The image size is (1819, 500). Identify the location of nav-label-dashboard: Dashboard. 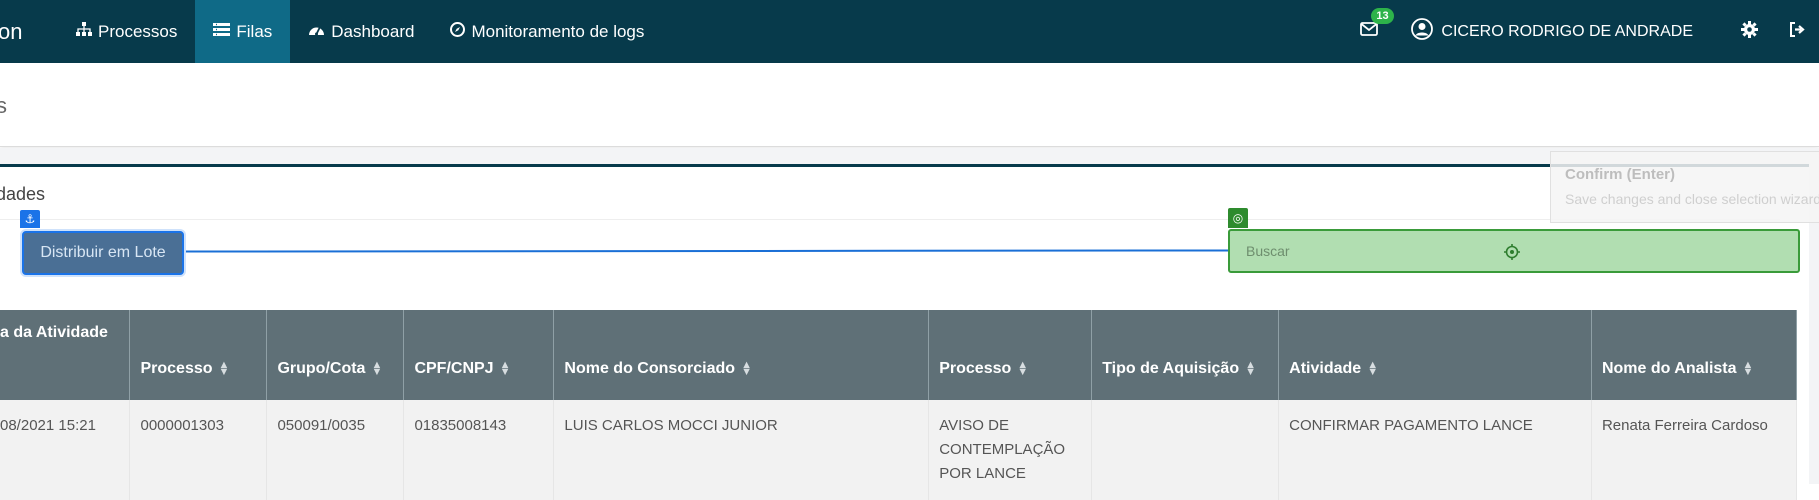
(373, 31).